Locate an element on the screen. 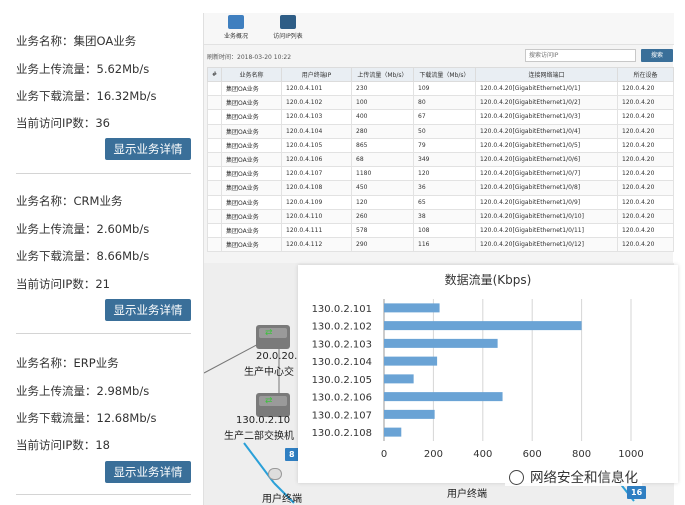 The width and height of the screenshot is (685, 505). row-upload: 230 is located at coordinates (382, 88).